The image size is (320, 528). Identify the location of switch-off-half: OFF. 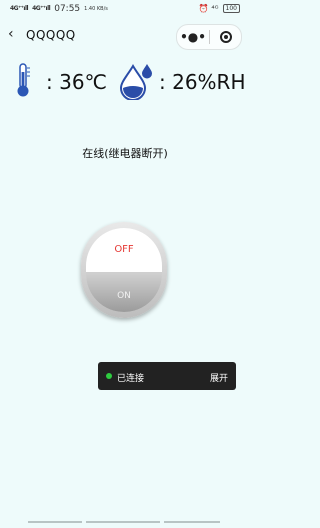
(124, 250).